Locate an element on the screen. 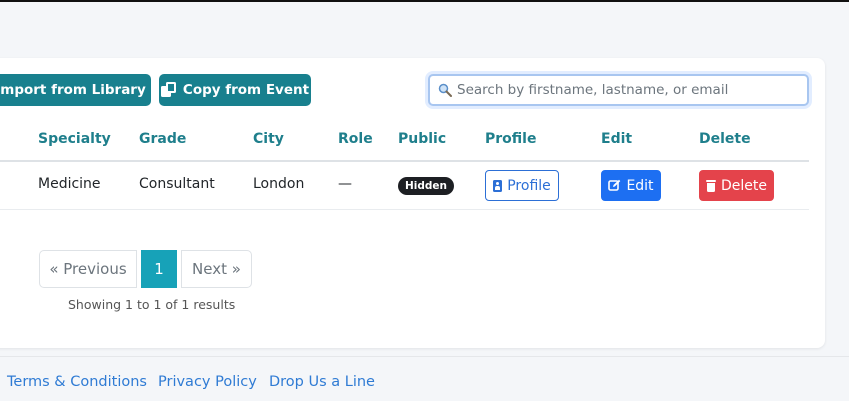 The height and width of the screenshot is (401, 849). next-page-button: Next » is located at coordinates (216, 269).